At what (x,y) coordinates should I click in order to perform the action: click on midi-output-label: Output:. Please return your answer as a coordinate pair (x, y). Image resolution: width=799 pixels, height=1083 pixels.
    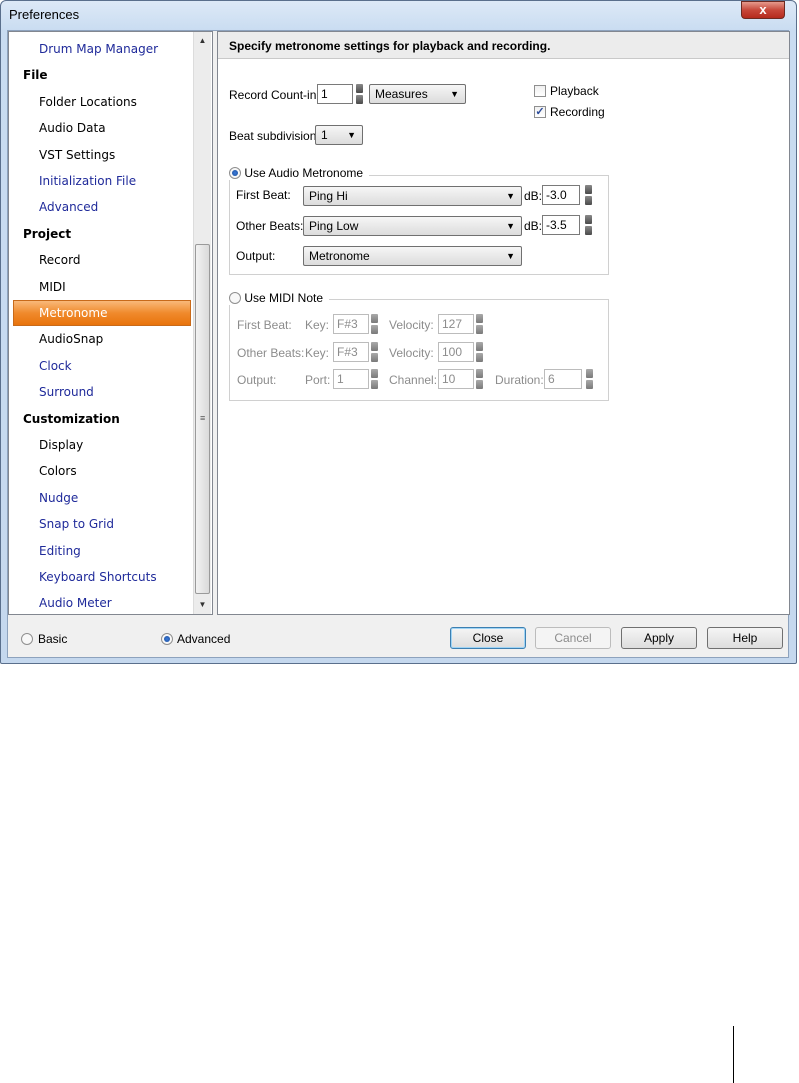
    Looking at the image, I should click on (257, 380).